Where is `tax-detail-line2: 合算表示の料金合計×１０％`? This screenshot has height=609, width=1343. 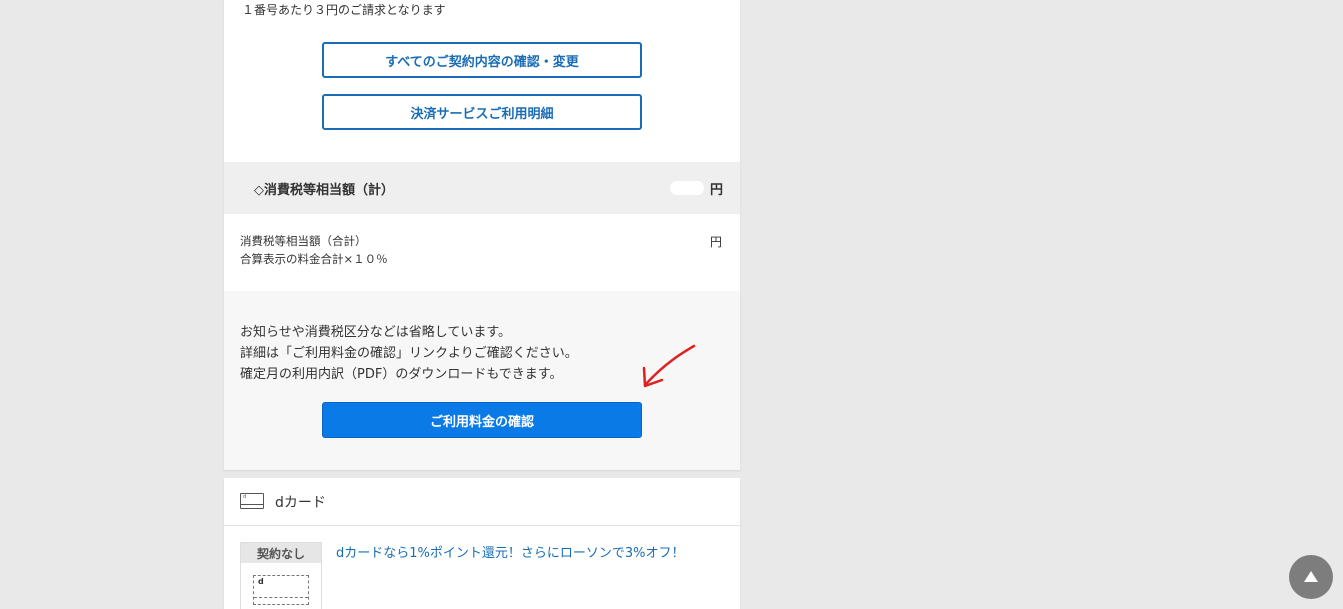 tax-detail-line2: 合算表示の料金合計×１０％ is located at coordinates (314, 259).